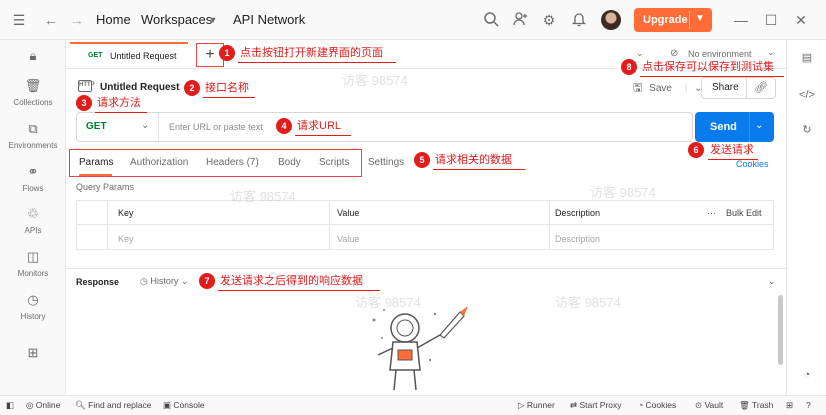 The width and height of the screenshot is (826, 415). Describe the element at coordinates (269, 20) in the screenshot. I see `api-network-link: API Network` at that location.